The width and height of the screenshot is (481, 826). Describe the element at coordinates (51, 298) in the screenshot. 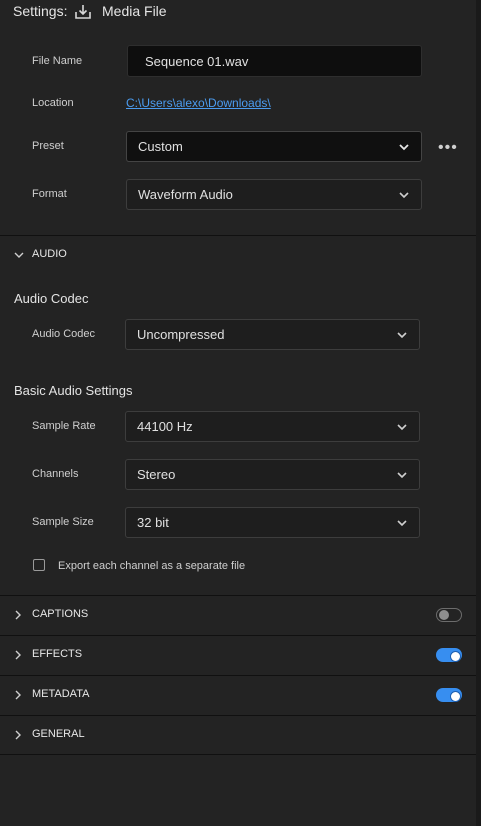

I see `audio-codec-heading: Audio Codec` at that location.